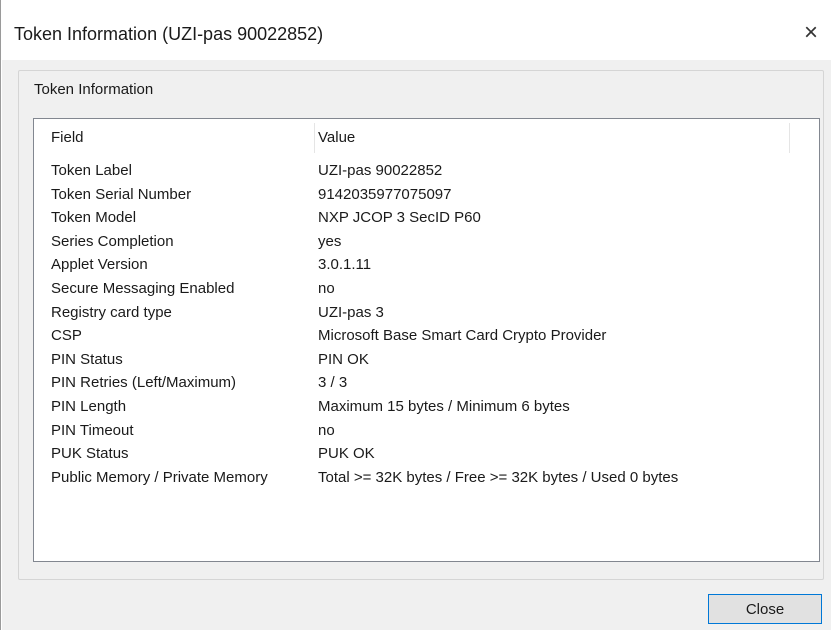  Describe the element at coordinates (426, 431) in the screenshot. I see `table-row: PIN Timeout no` at that location.